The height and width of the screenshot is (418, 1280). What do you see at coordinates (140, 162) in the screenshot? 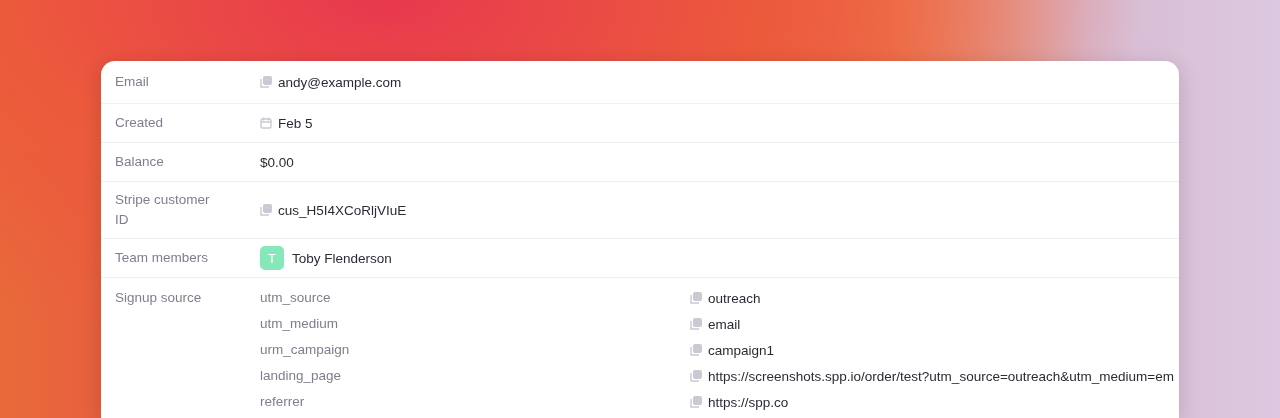
I see `field-label: Balance` at bounding box center [140, 162].